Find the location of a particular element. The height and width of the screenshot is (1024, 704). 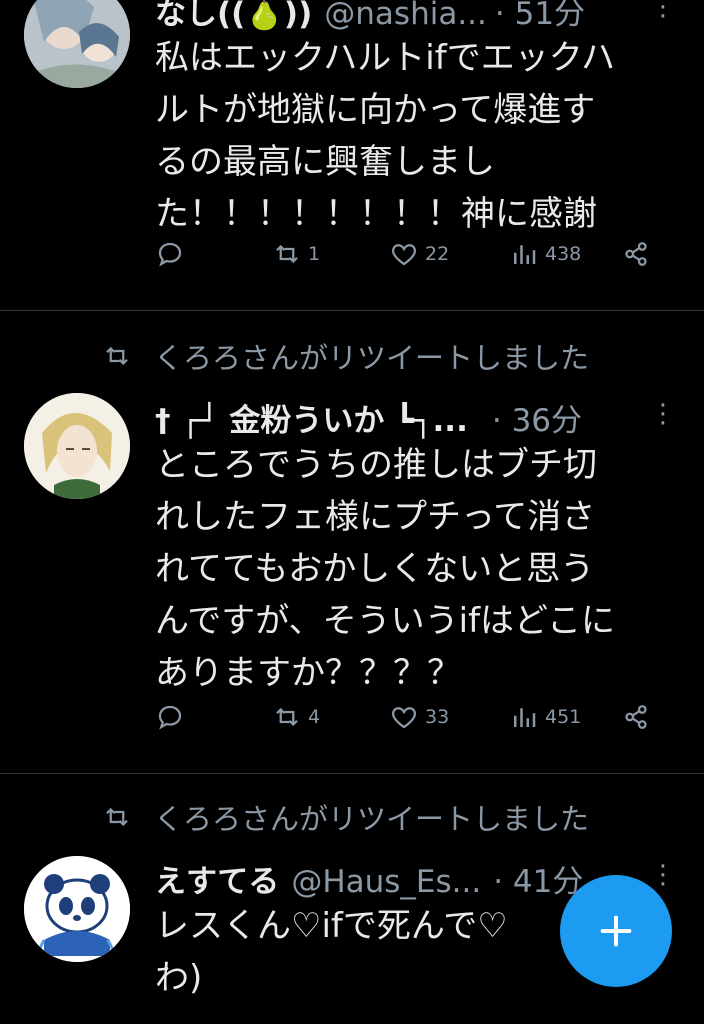

retweet-button: 4 is located at coordinates (296, 717).